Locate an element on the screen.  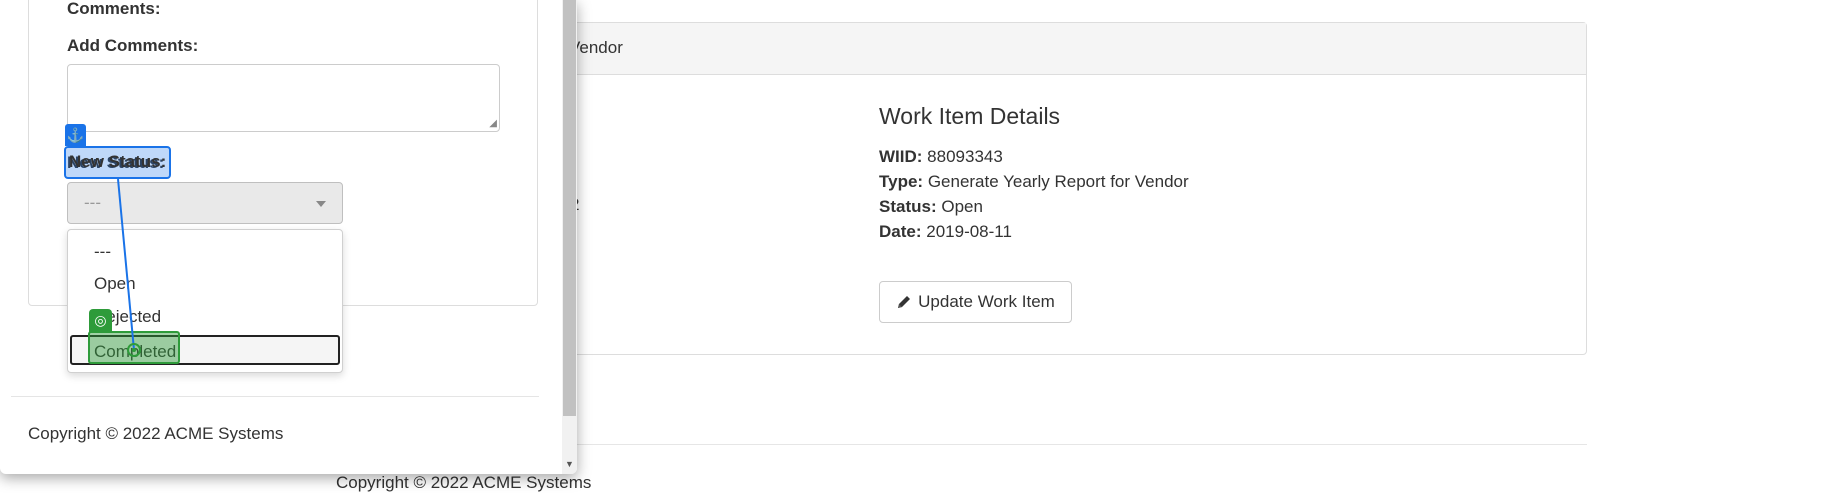
drag-source-highlight: New Status: is located at coordinates (117, 162).